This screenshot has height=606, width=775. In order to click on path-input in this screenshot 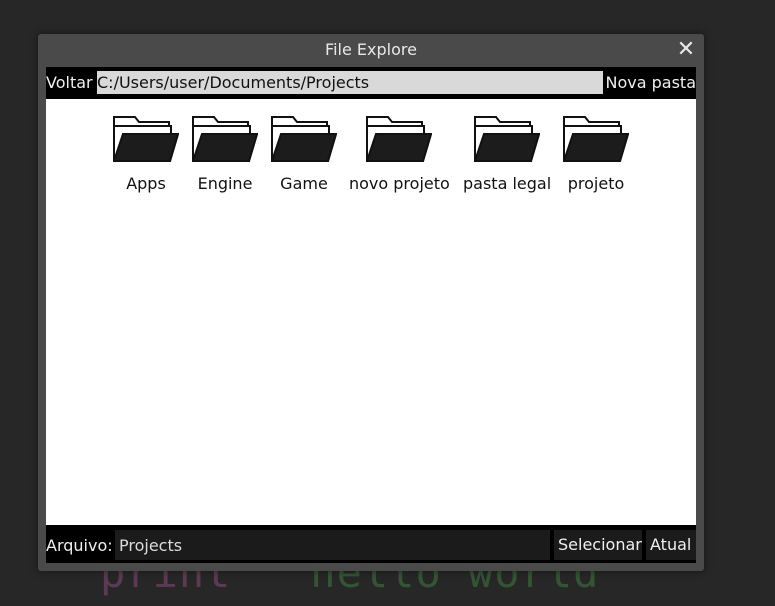, I will do `click(350, 82)`.